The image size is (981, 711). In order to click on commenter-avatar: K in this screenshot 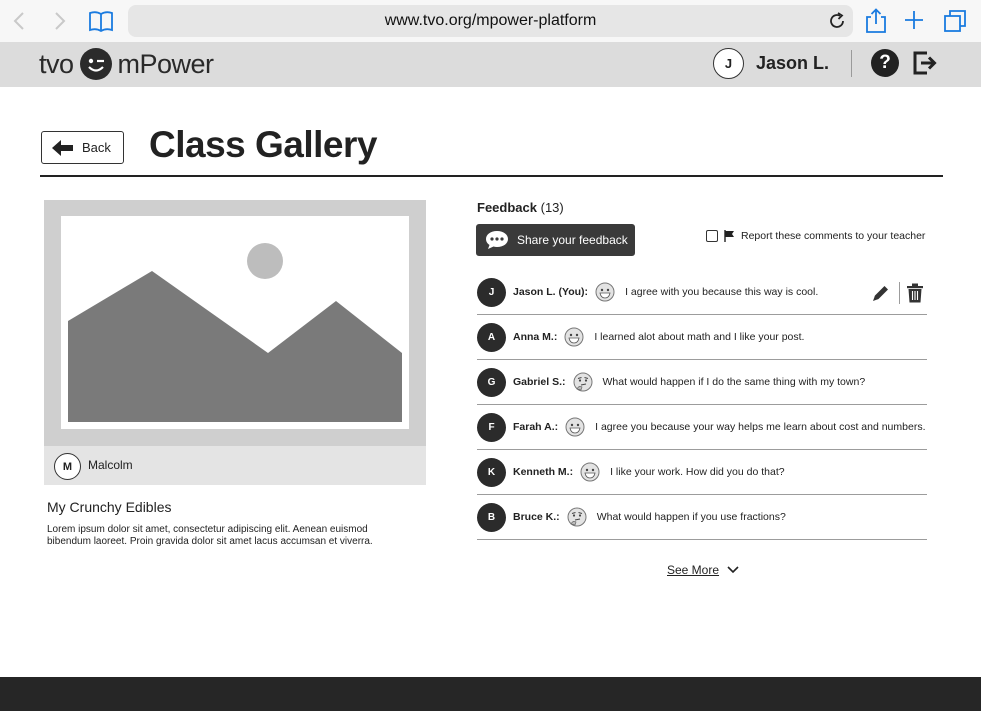, I will do `click(491, 472)`.